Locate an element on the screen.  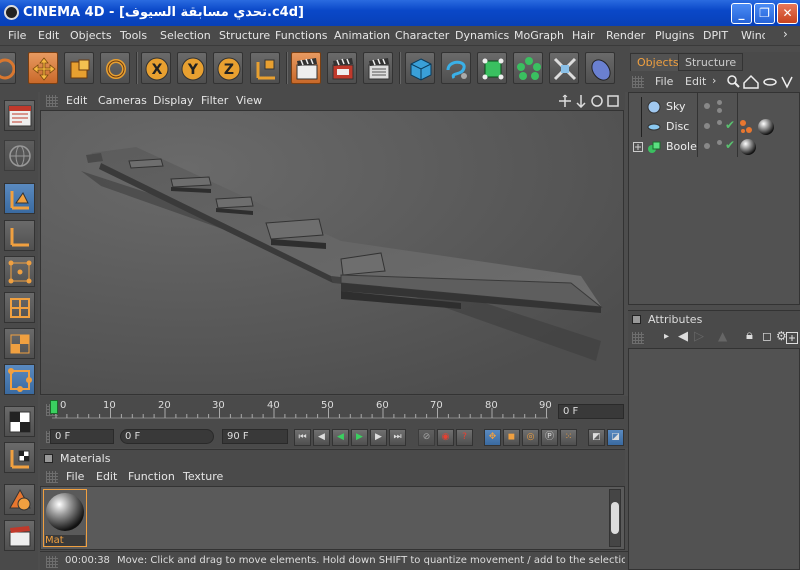
current-frame-marker is located at coordinates (54, 407).